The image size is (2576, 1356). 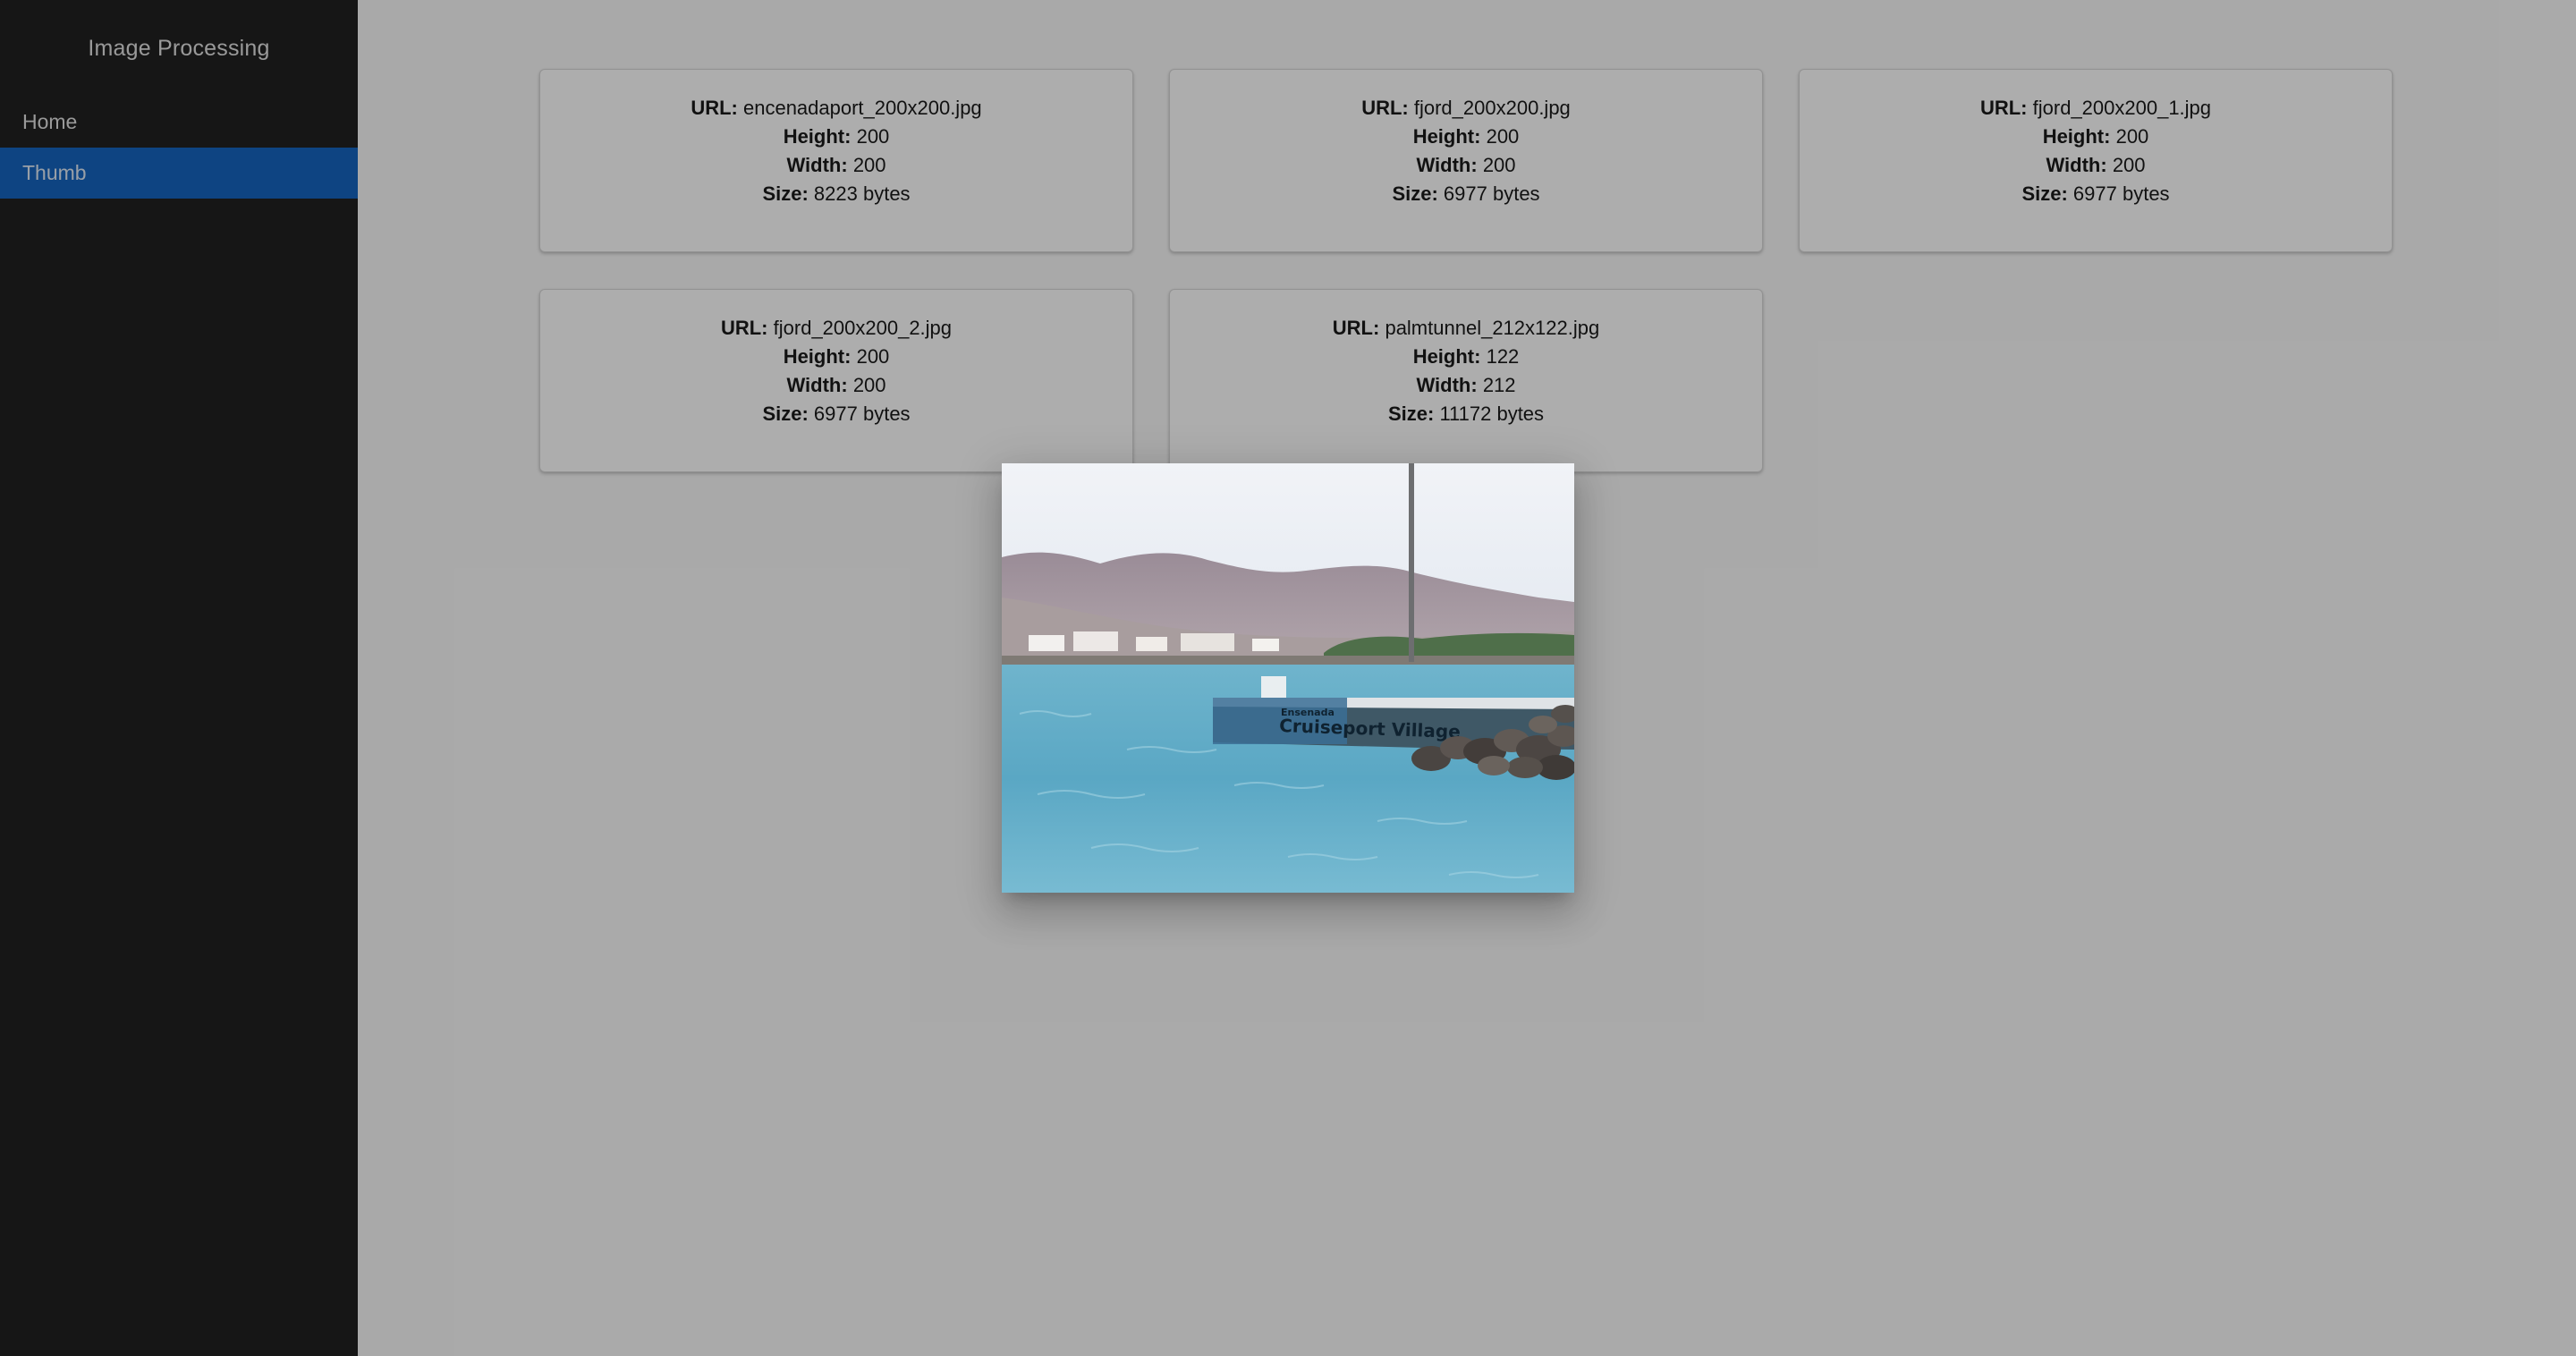 What do you see at coordinates (1273, 687) in the screenshot?
I see `photo-lifebuoy-post` at bounding box center [1273, 687].